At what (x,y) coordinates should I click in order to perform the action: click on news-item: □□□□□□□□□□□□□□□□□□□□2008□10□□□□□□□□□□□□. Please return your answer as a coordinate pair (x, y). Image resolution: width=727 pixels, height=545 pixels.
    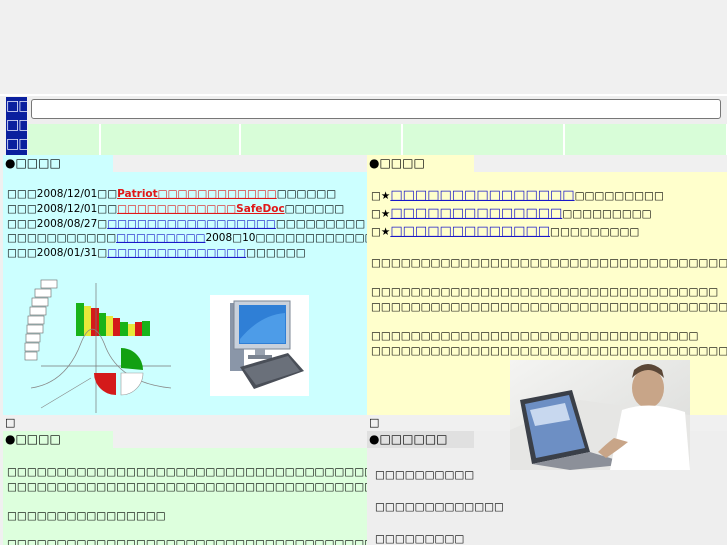
    Looking at the image, I should click on (187, 238).